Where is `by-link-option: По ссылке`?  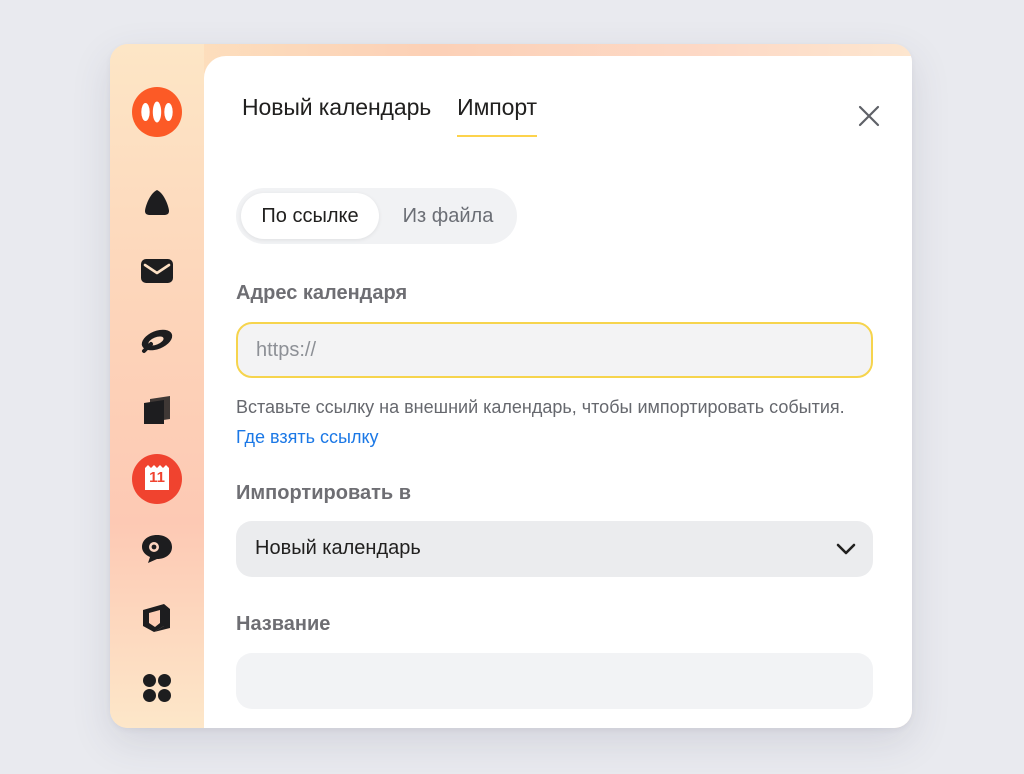
by-link-option: По ссылке is located at coordinates (310, 216).